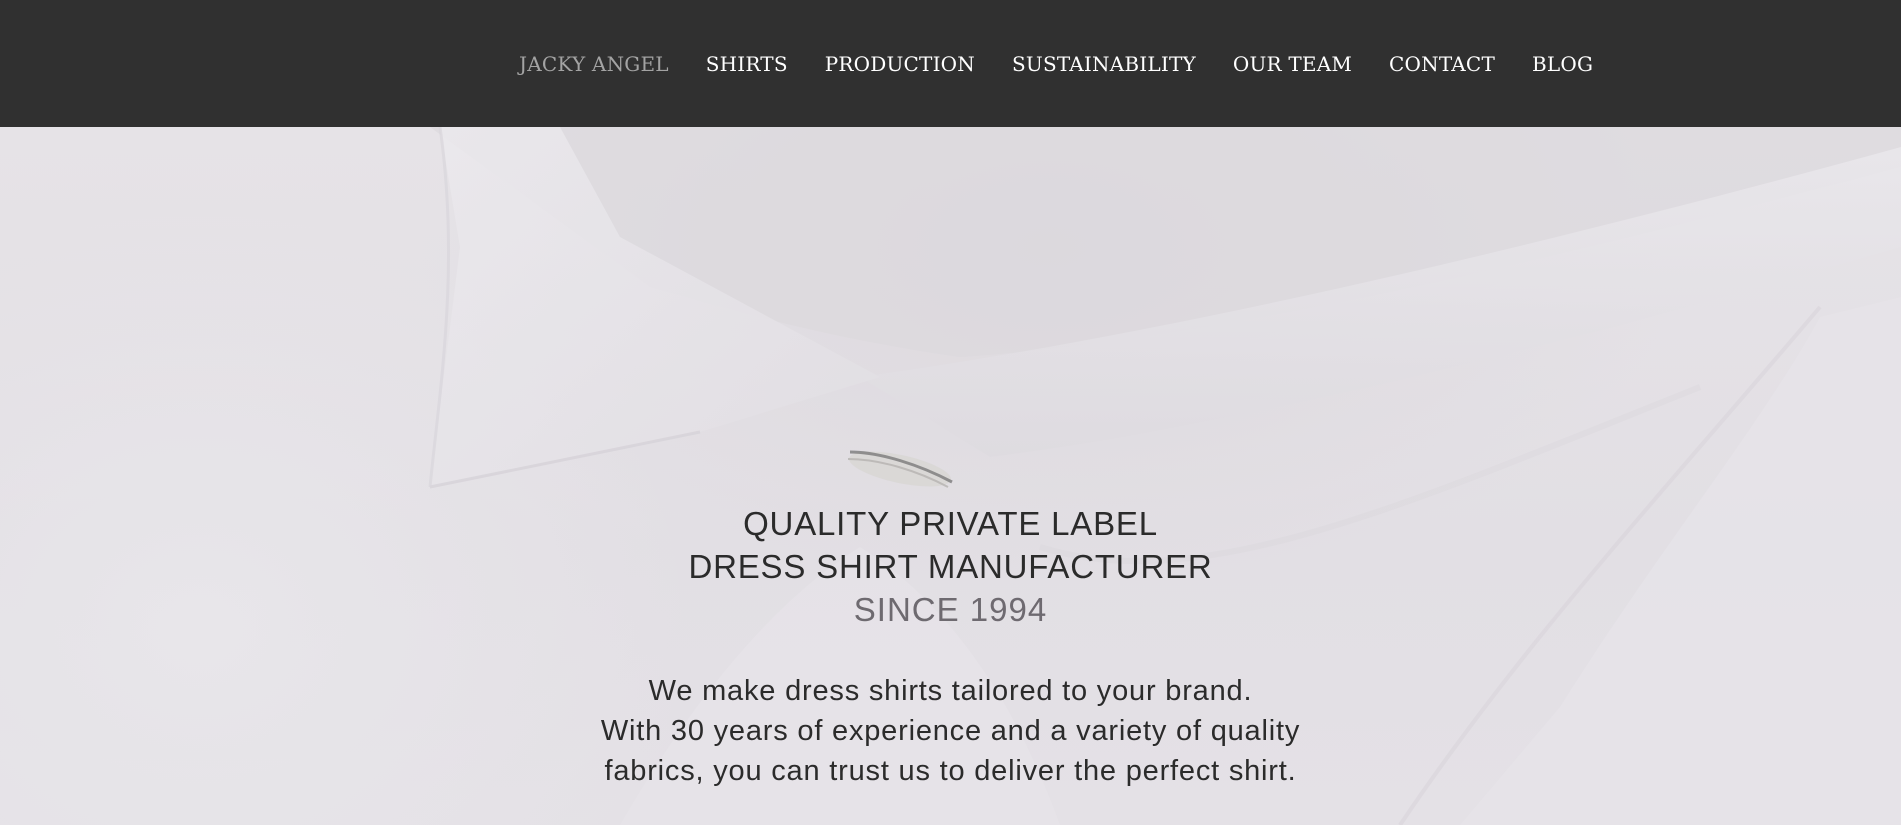  What do you see at coordinates (1104, 64) in the screenshot?
I see `nav-item-sustainability: SUSTAINABILITY` at bounding box center [1104, 64].